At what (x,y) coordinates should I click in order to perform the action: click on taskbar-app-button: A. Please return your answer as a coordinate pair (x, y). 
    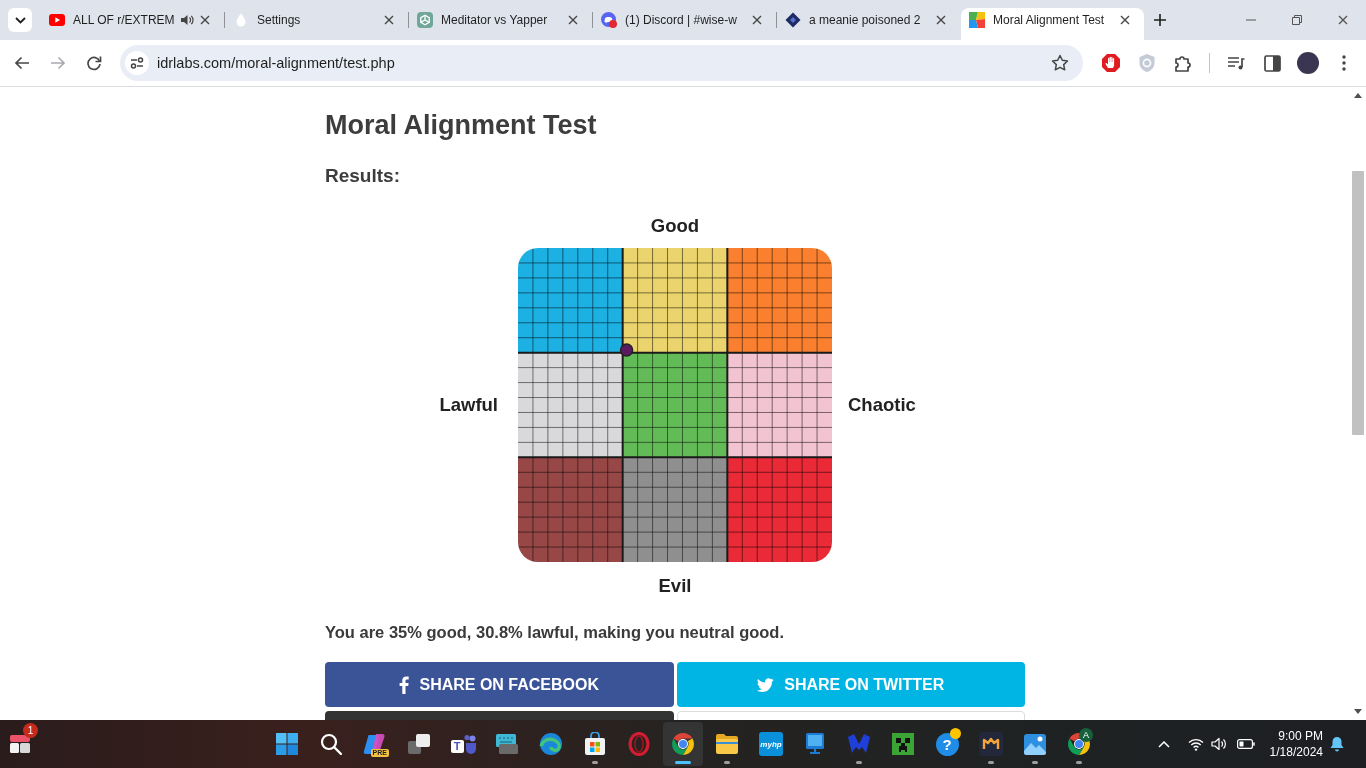
    Looking at the image, I should click on (1079, 744).